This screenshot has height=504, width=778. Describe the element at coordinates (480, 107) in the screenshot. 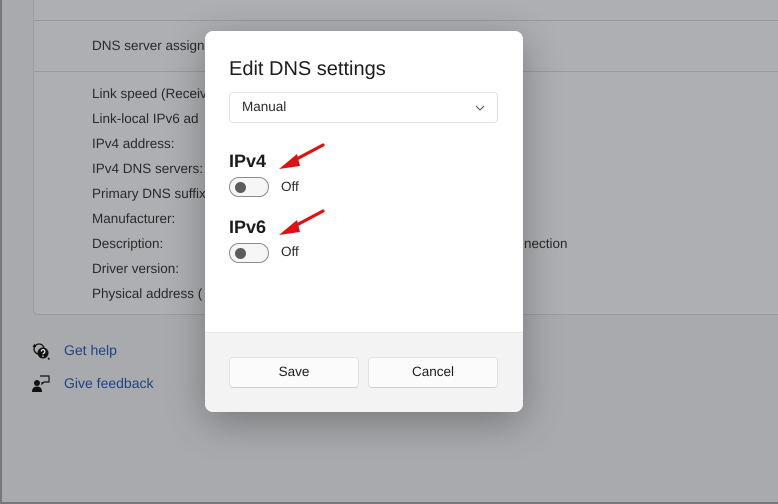

I see `chevron-down-icon` at that location.